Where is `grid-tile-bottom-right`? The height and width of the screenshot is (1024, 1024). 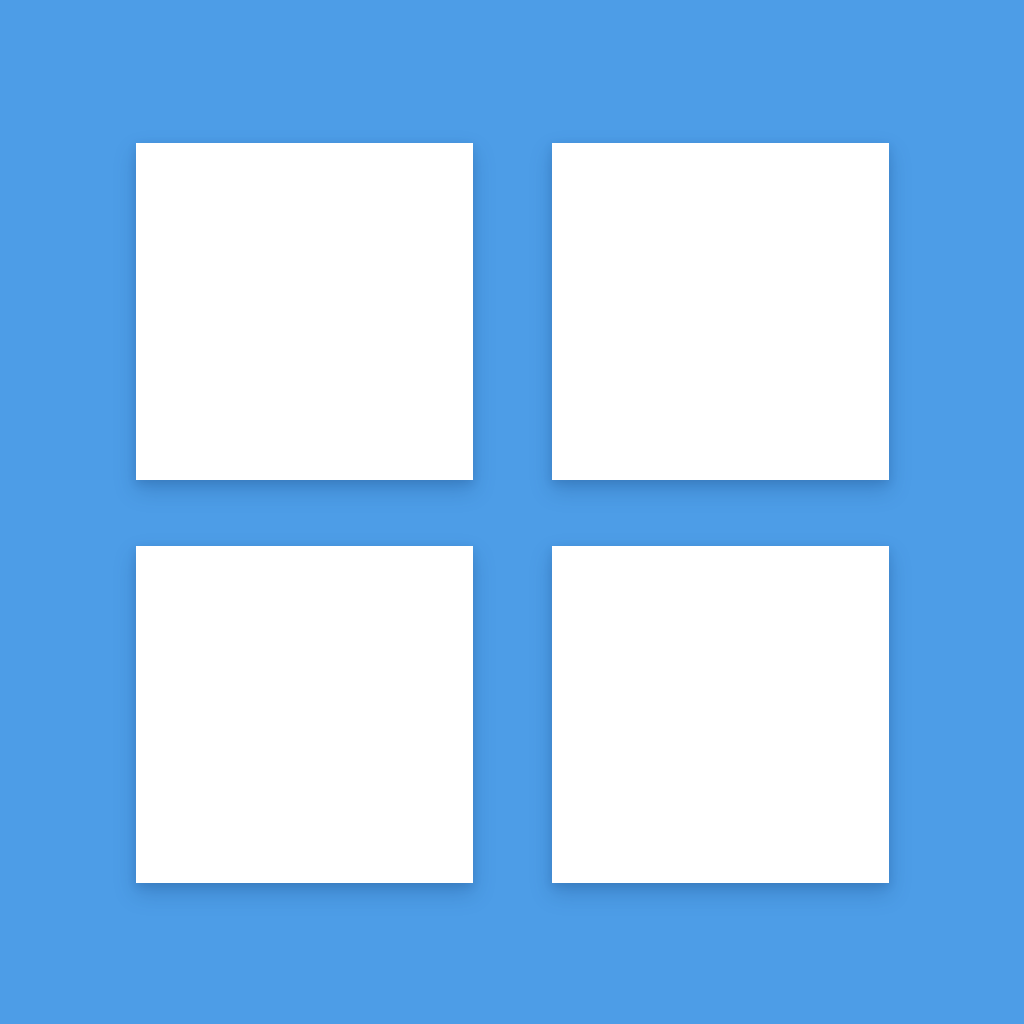 grid-tile-bottom-right is located at coordinates (720, 714).